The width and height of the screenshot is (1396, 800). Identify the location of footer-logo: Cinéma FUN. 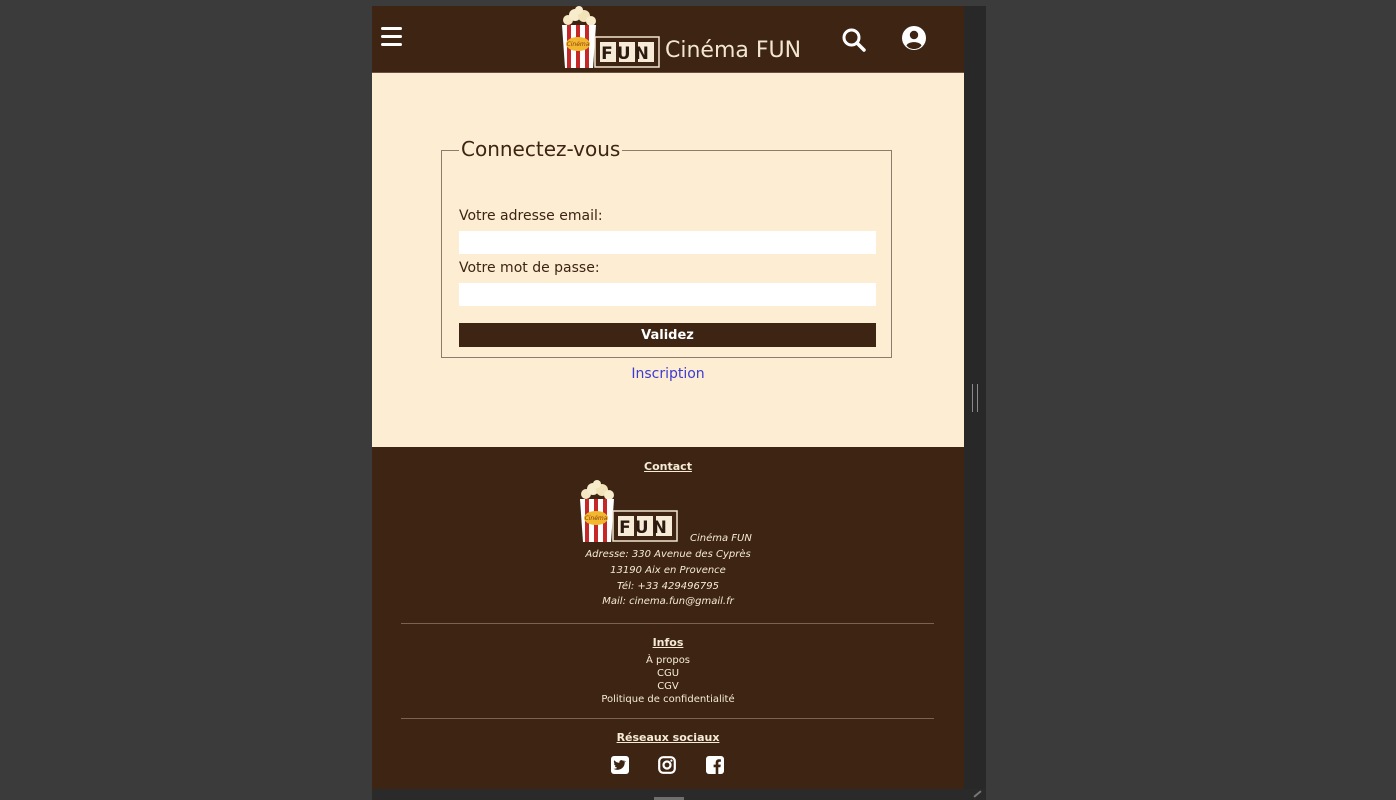
(629, 511).